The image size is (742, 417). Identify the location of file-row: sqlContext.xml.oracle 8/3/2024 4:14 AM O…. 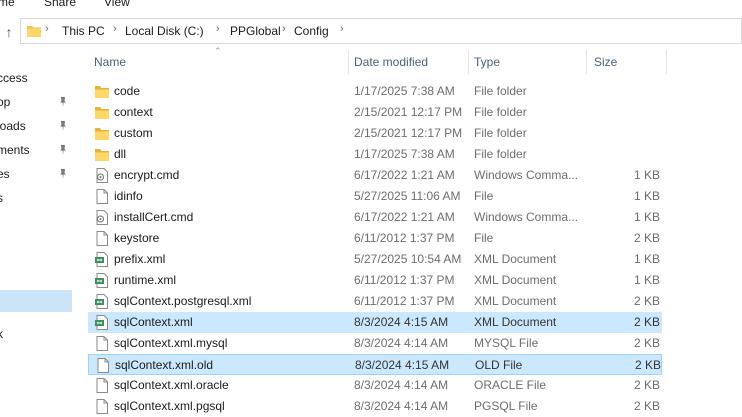
(375, 385).